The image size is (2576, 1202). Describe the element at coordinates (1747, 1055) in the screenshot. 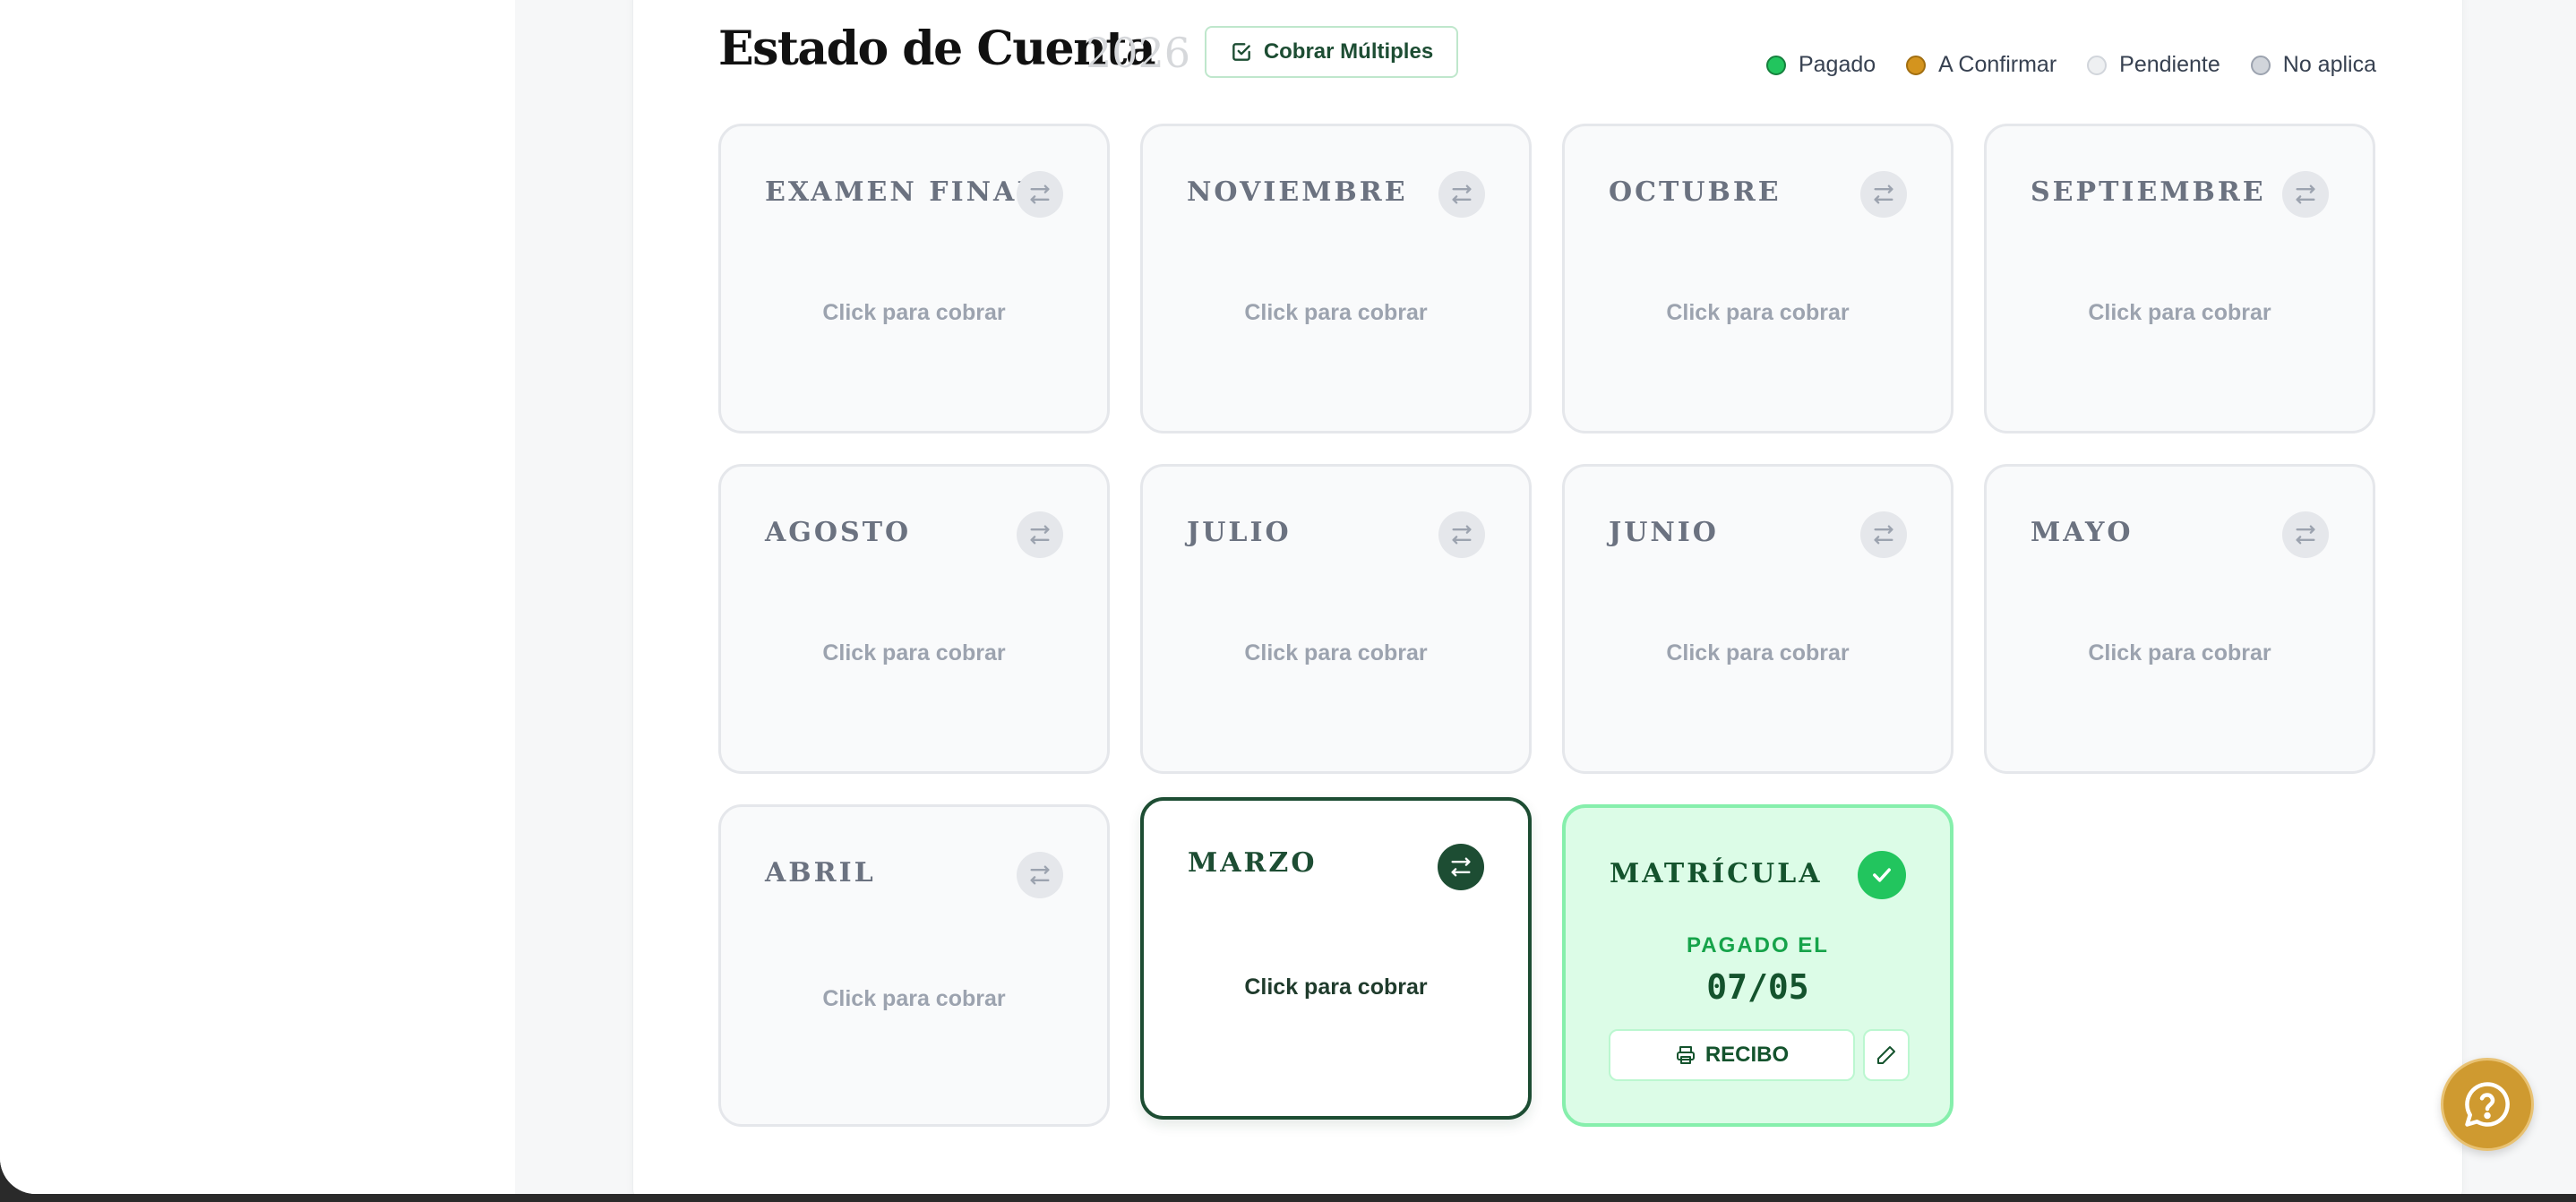

I see `receipt-button-label: RECIBO` at that location.